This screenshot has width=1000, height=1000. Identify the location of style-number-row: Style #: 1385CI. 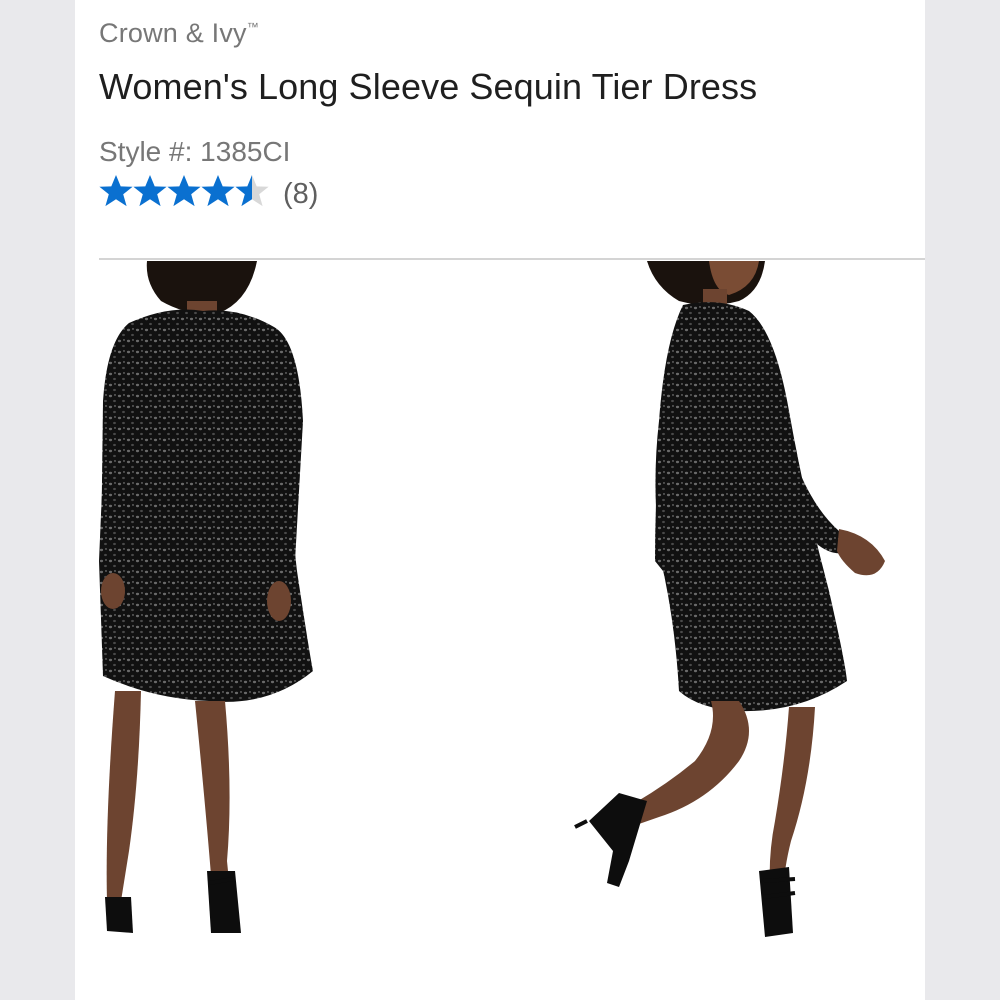
(194, 152).